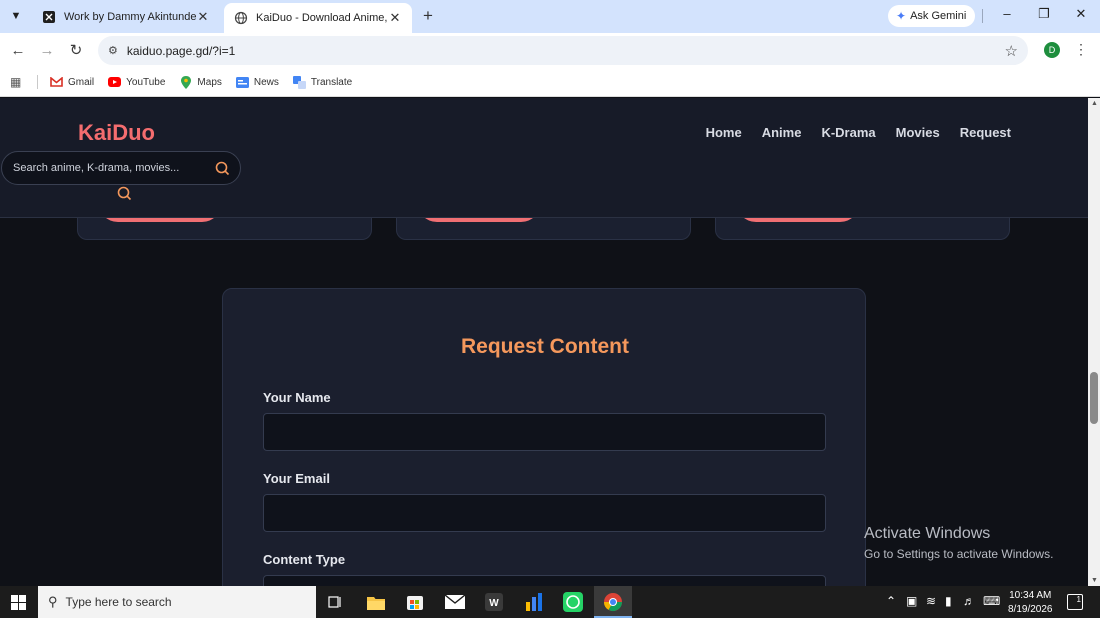 Image resolution: width=1100 pixels, height=618 pixels. Describe the element at coordinates (376, 602) in the screenshot. I see `file-explorer-icon` at that location.